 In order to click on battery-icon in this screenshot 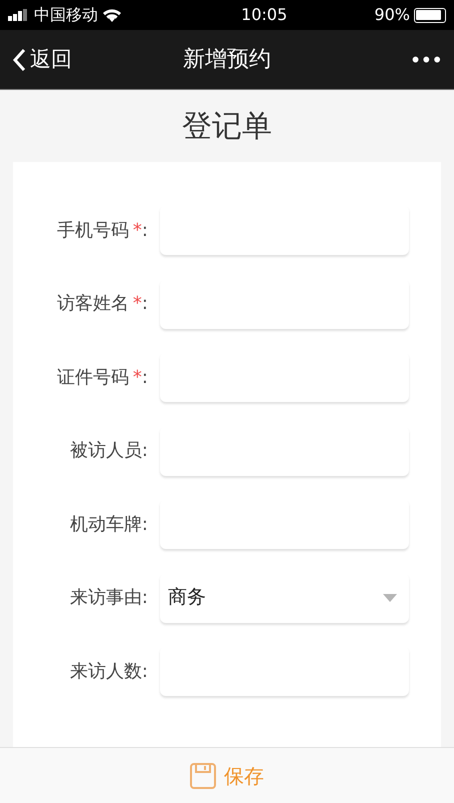, I will do `click(430, 15)`.